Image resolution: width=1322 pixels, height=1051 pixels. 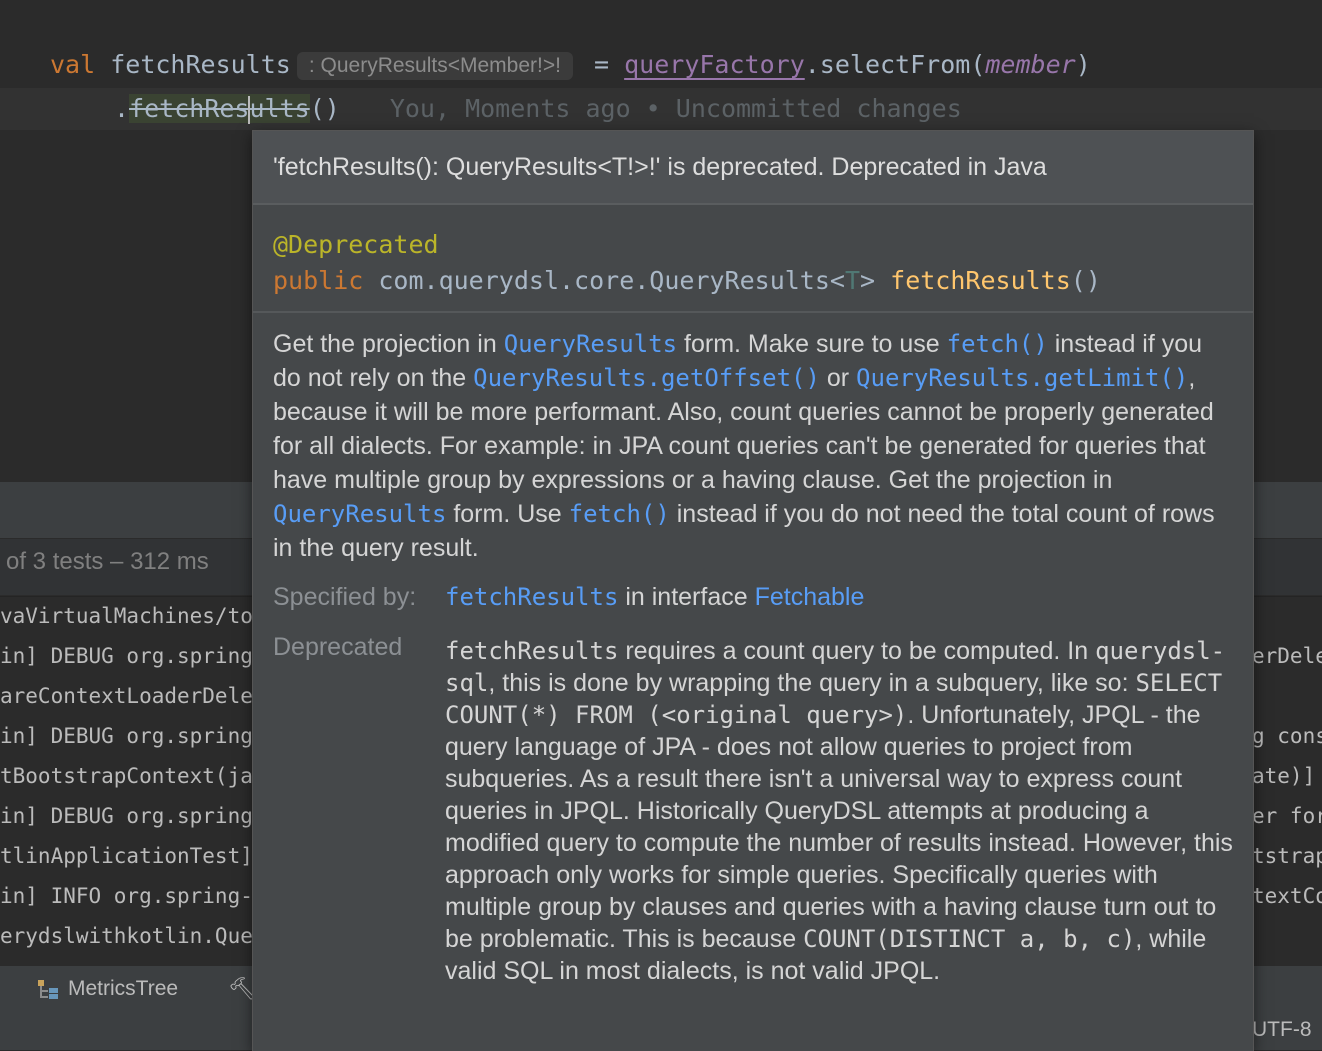 What do you see at coordinates (895, 64) in the screenshot?
I see `select-from-call: .selectFrom(` at bounding box center [895, 64].